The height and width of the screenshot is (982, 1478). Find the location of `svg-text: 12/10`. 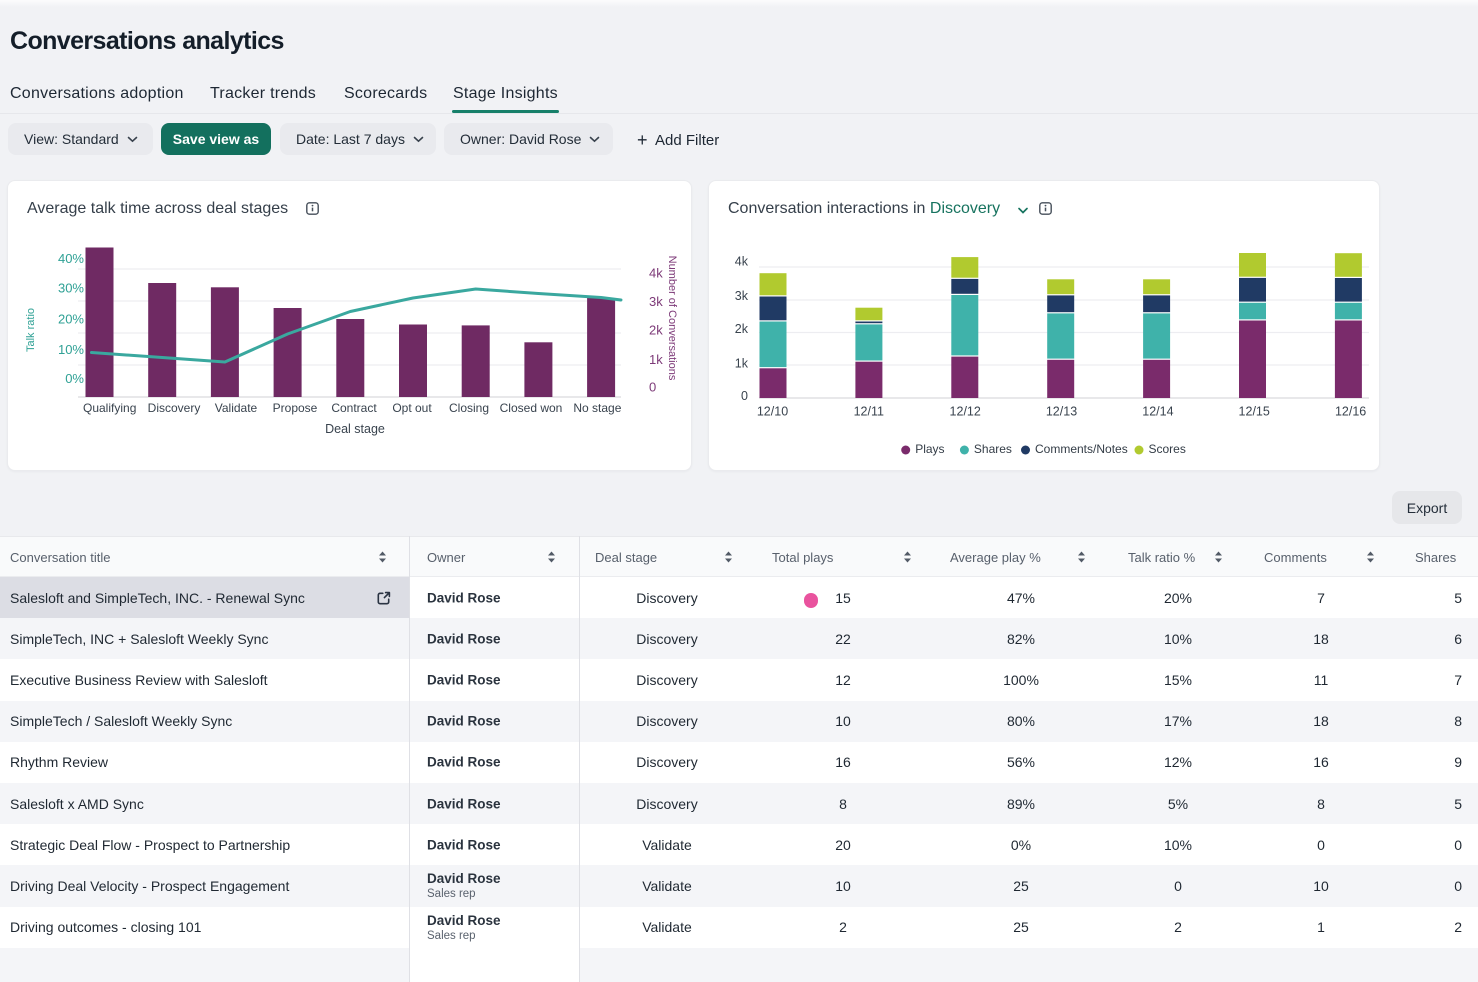

svg-text: 12/10 is located at coordinates (772, 412).